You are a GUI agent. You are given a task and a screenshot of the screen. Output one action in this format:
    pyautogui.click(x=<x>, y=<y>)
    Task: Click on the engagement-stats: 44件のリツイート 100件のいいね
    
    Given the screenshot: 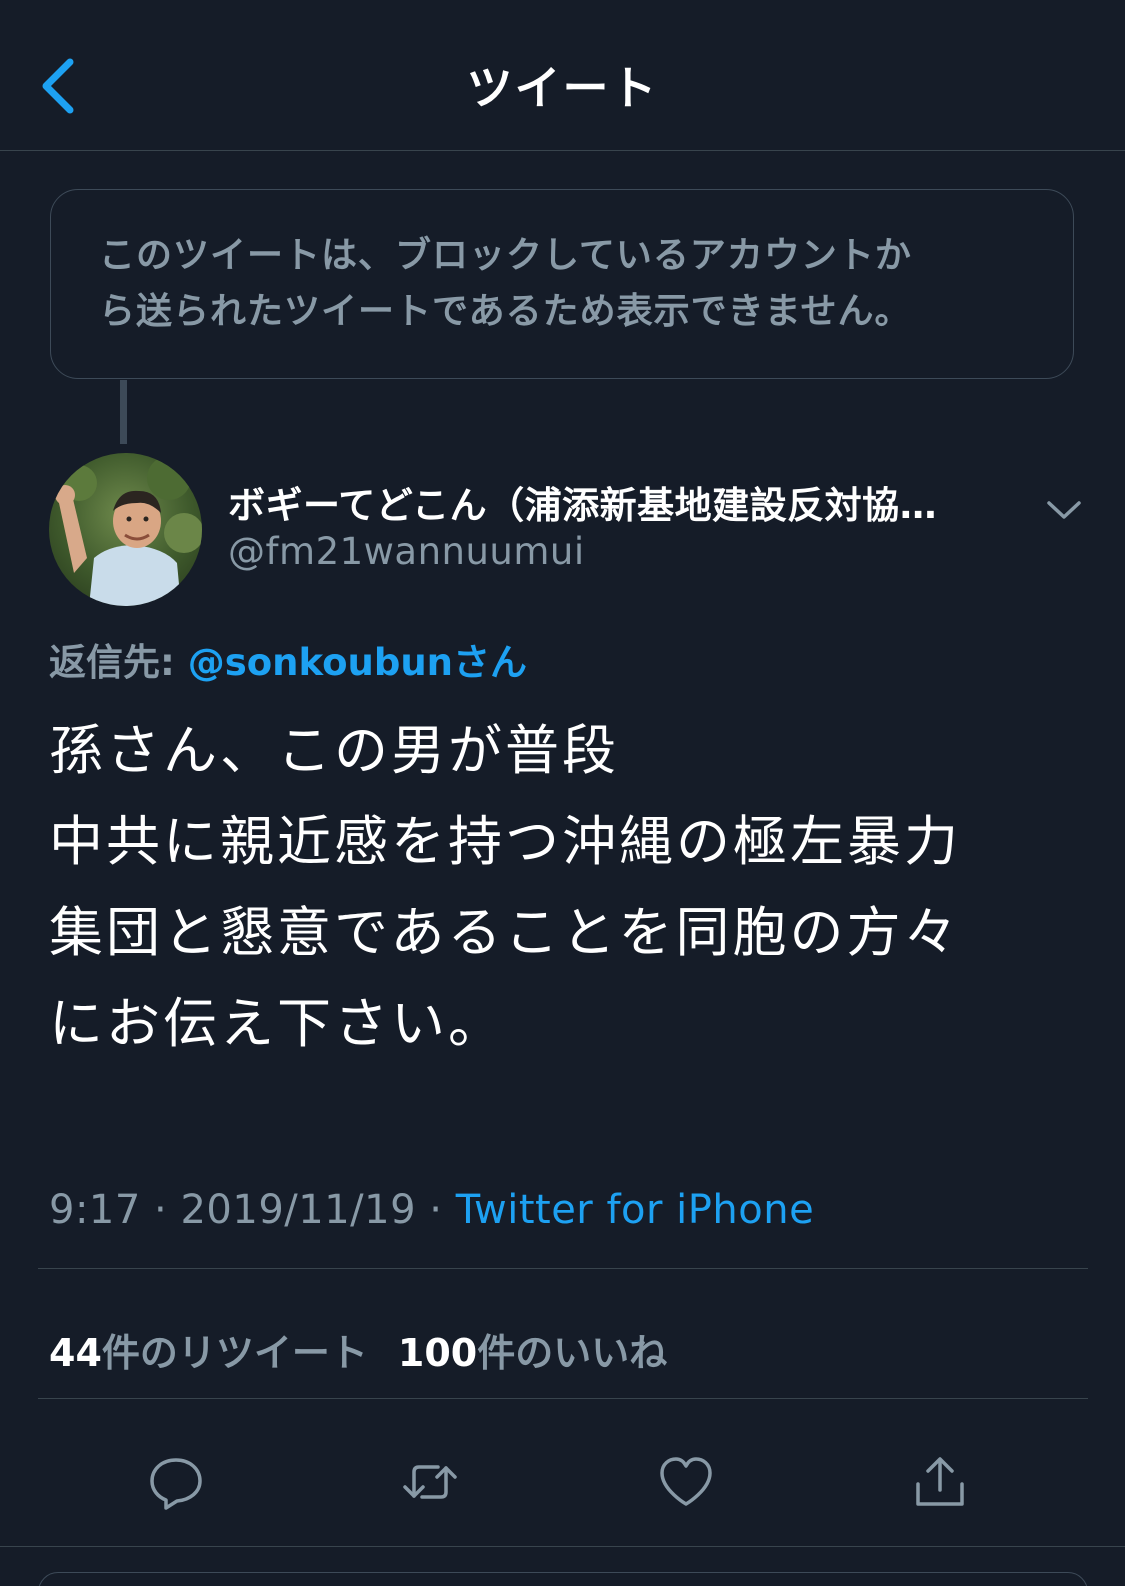 What is the action you would take?
    pyautogui.click(x=358, y=1349)
    